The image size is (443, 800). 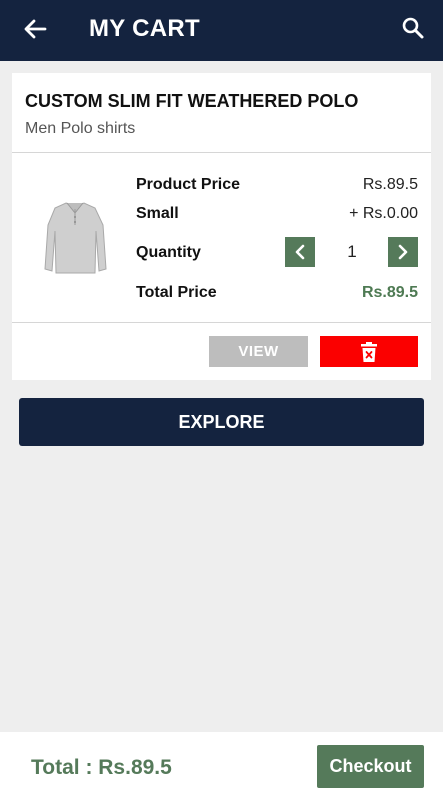 I want to click on product-image, so click(x=75, y=237).